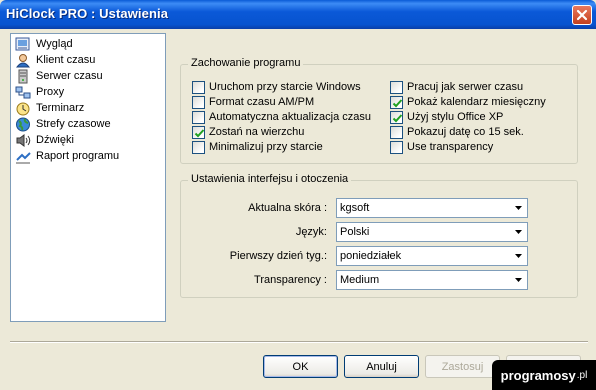  What do you see at coordinates (432, 208) in the screenshot?
I see `skin-select: kgsoft` at bounding box center [432, 208].